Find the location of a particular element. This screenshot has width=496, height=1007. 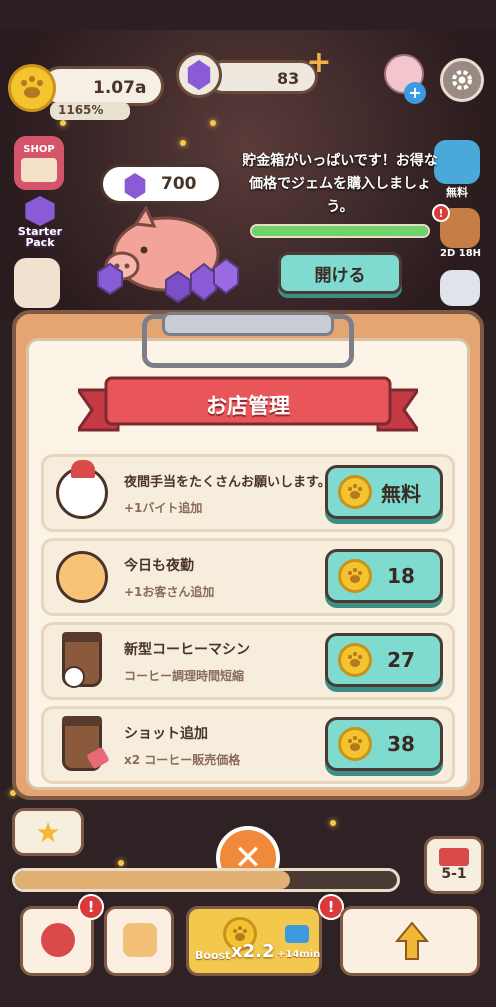

price-label: 18 is located at coordinates (401, 576).